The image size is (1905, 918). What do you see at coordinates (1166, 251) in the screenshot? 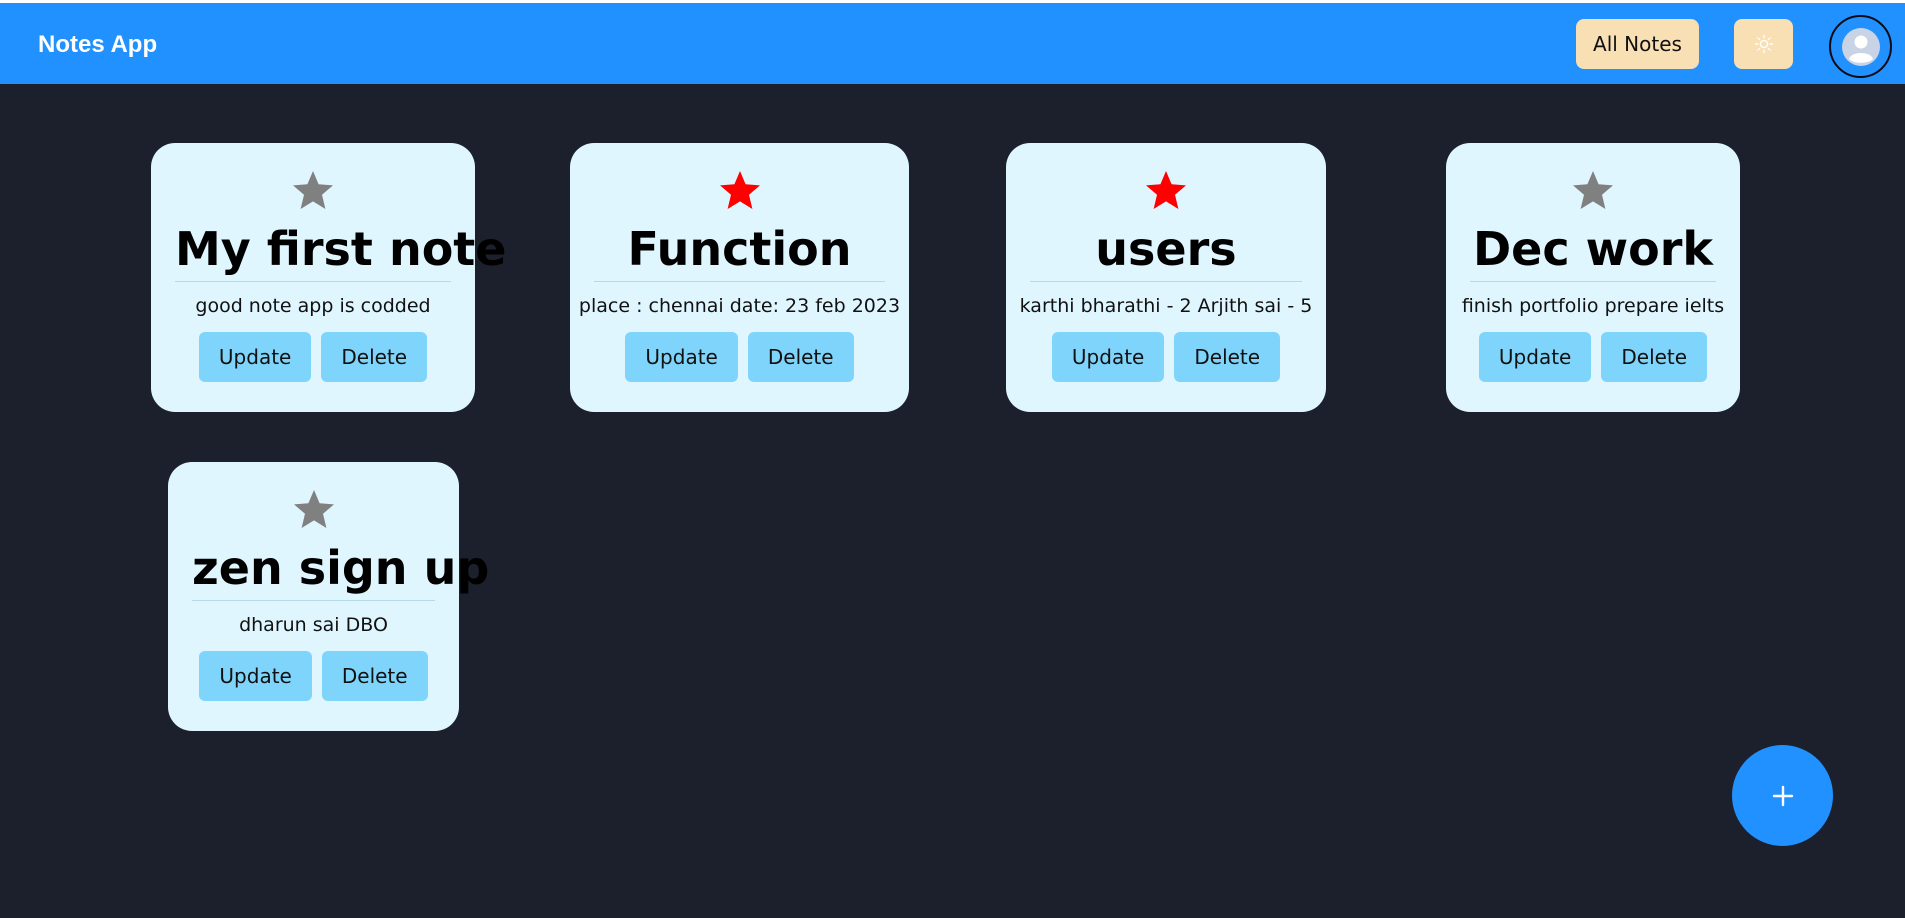
I see `note-title: users` at bounding box center [1166, 251].